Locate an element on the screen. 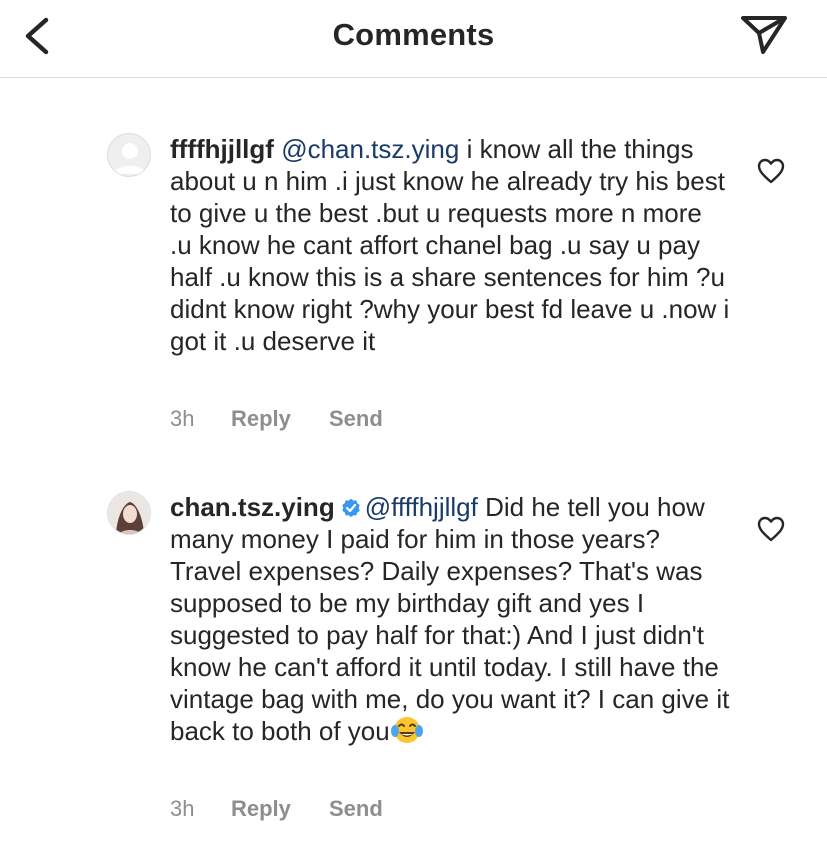 Image resolution: width=827 pixels, height=864 pixels. page-title: Comments is located at coordinates (413, 34).